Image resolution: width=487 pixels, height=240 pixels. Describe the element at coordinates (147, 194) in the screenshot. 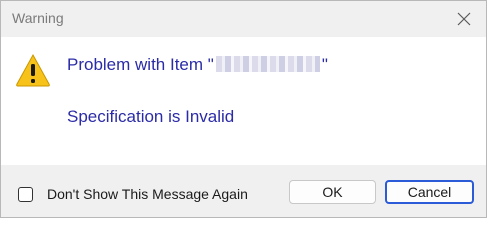

I see `dont-show-again-label: Don't Show This Message Again` at that location.